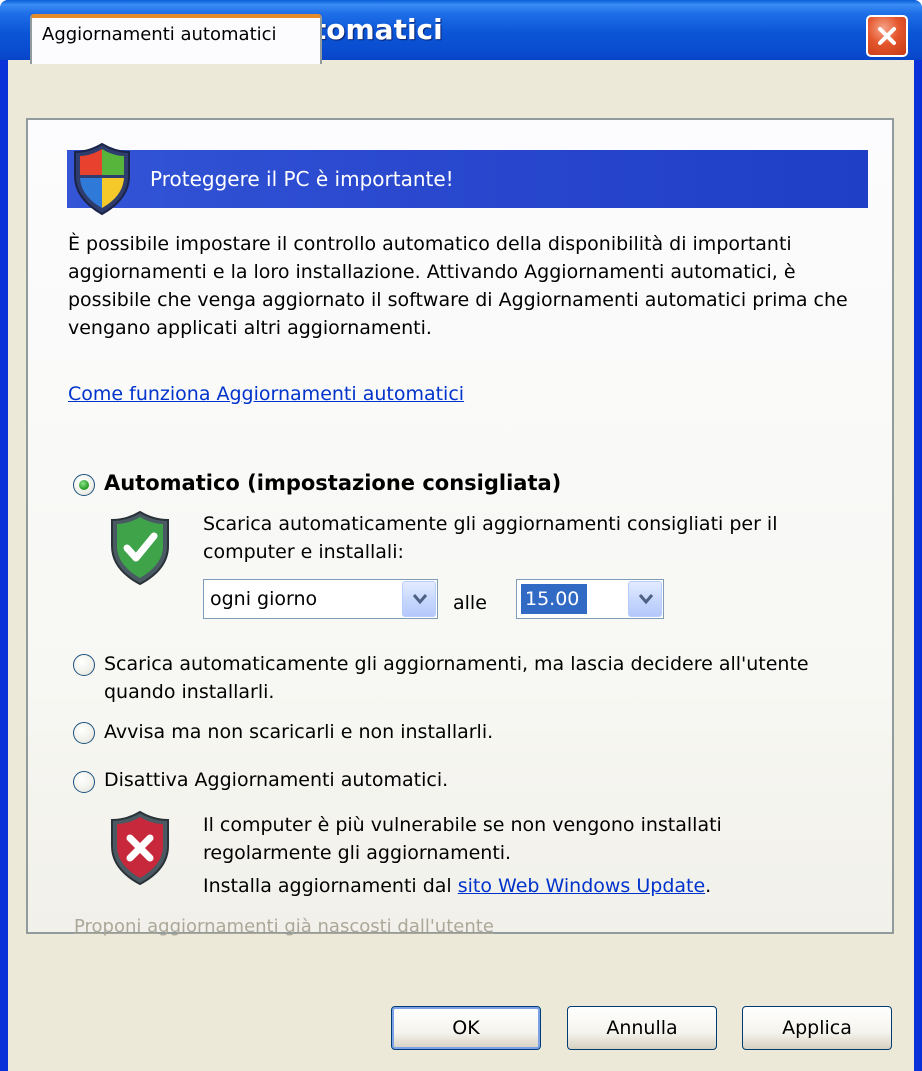  Describe the element at coordinates (467, 179) in the screenshot. I see `info-banner: Proteggere il PC è importante!` at that location.